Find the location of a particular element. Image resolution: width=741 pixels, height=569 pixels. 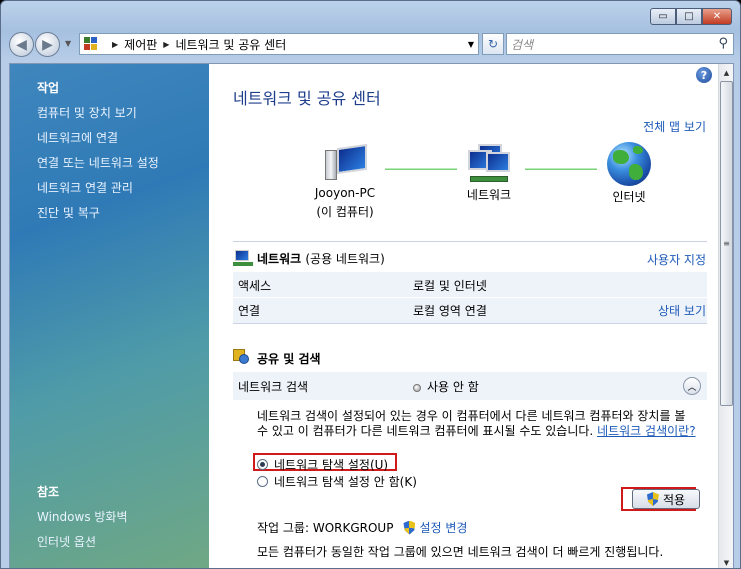

maximize-button: □ is located at coordinates (689, 16).